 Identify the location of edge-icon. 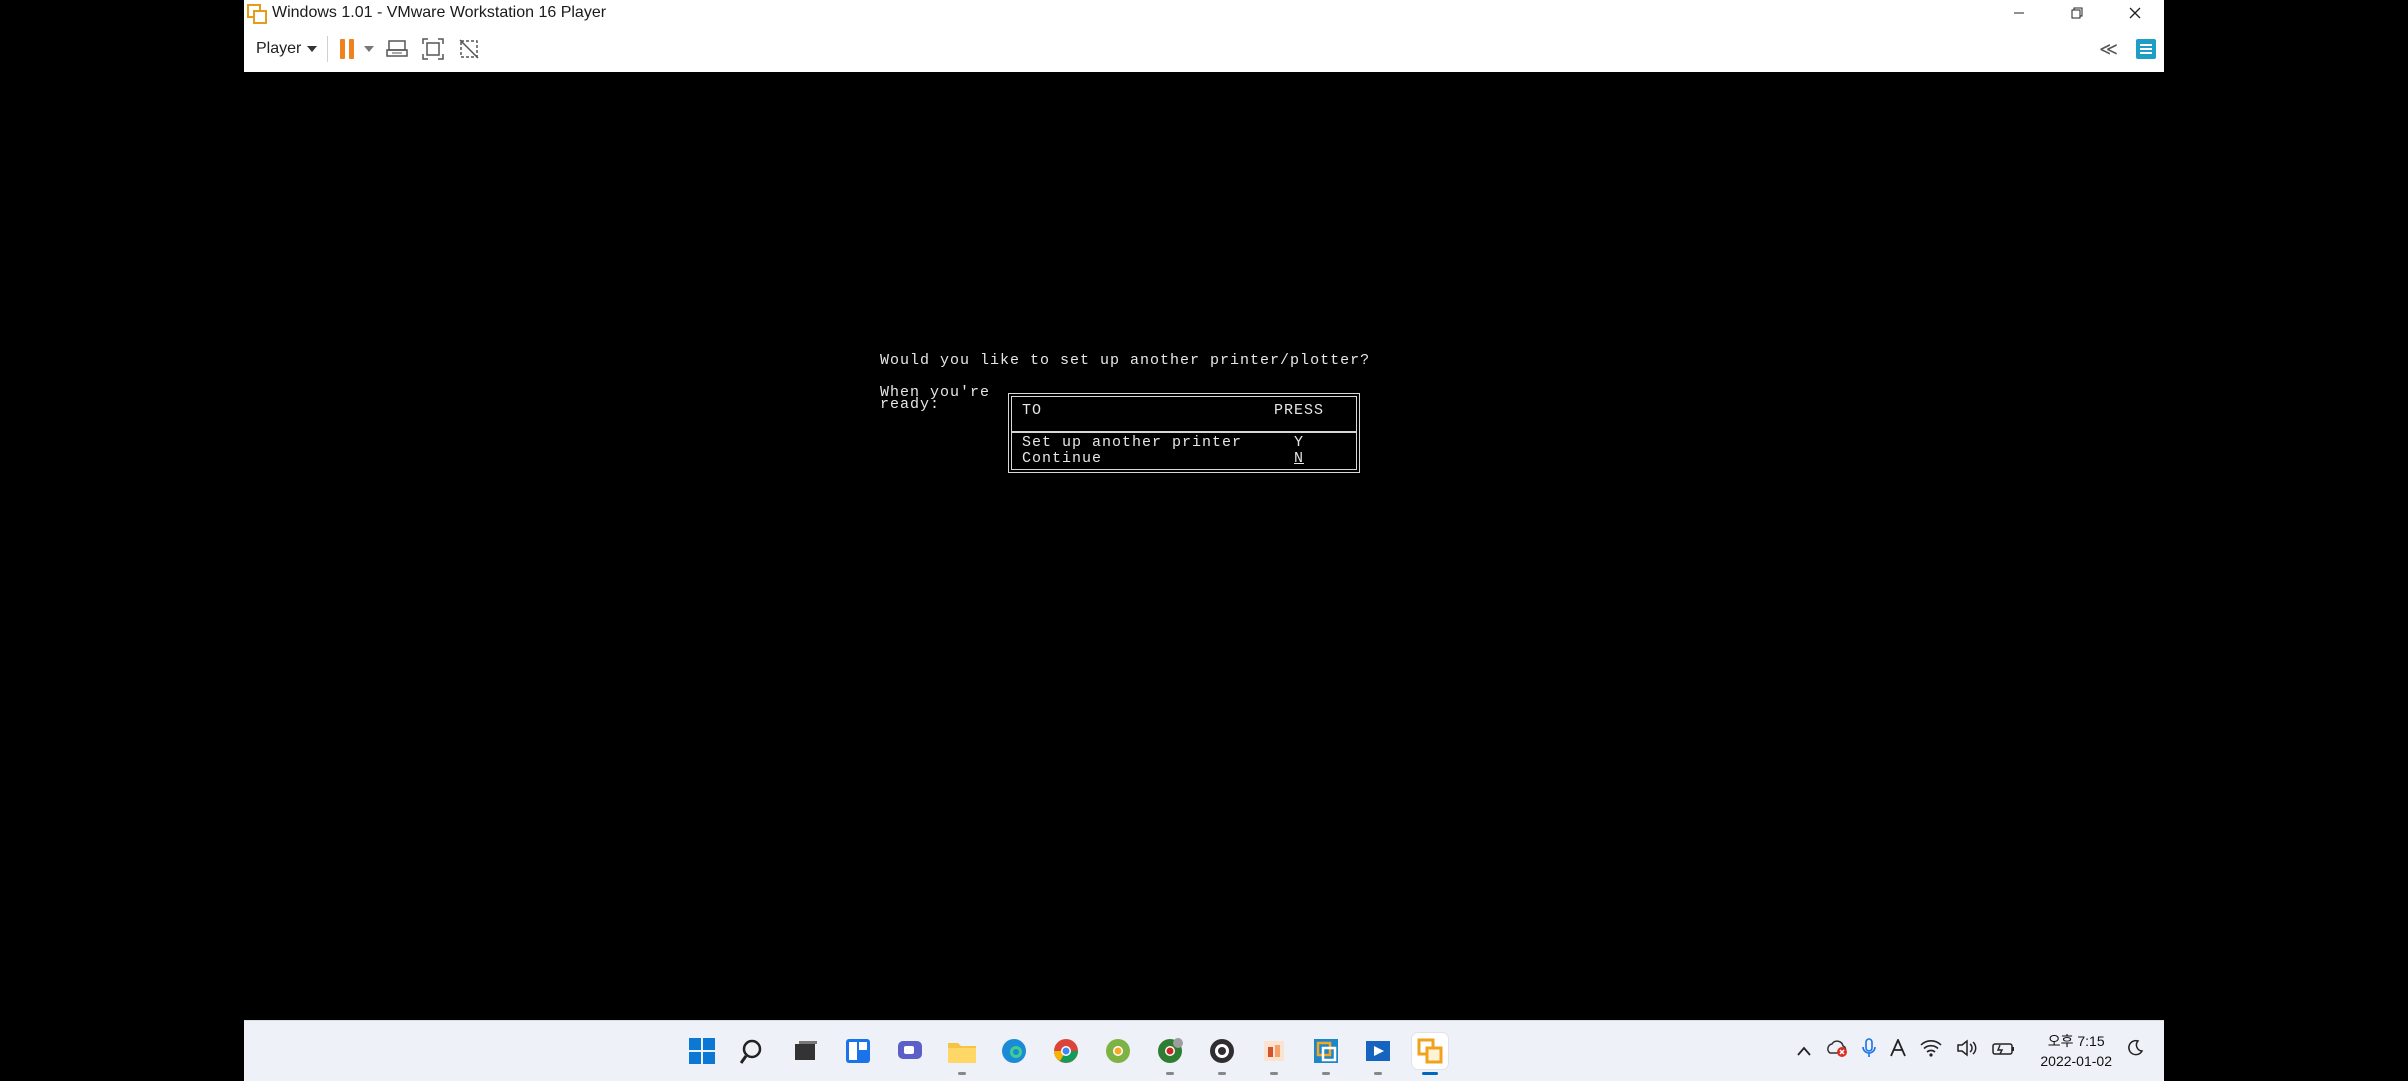
(1014, 1051).